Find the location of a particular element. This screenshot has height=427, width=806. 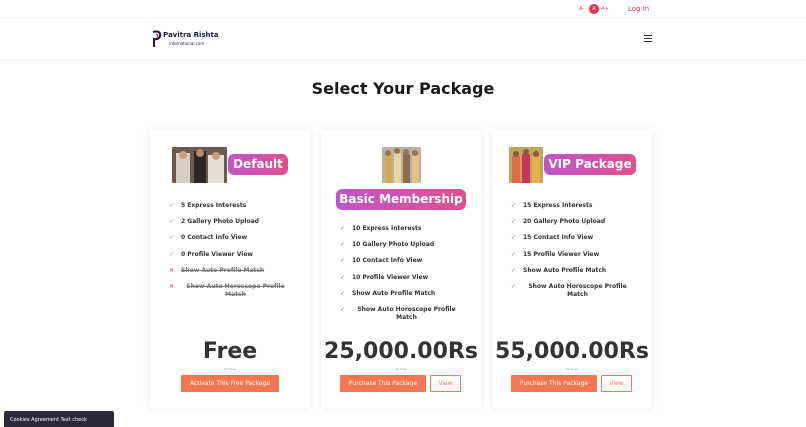

login-link: Log In is located at coordinates (638, 9).